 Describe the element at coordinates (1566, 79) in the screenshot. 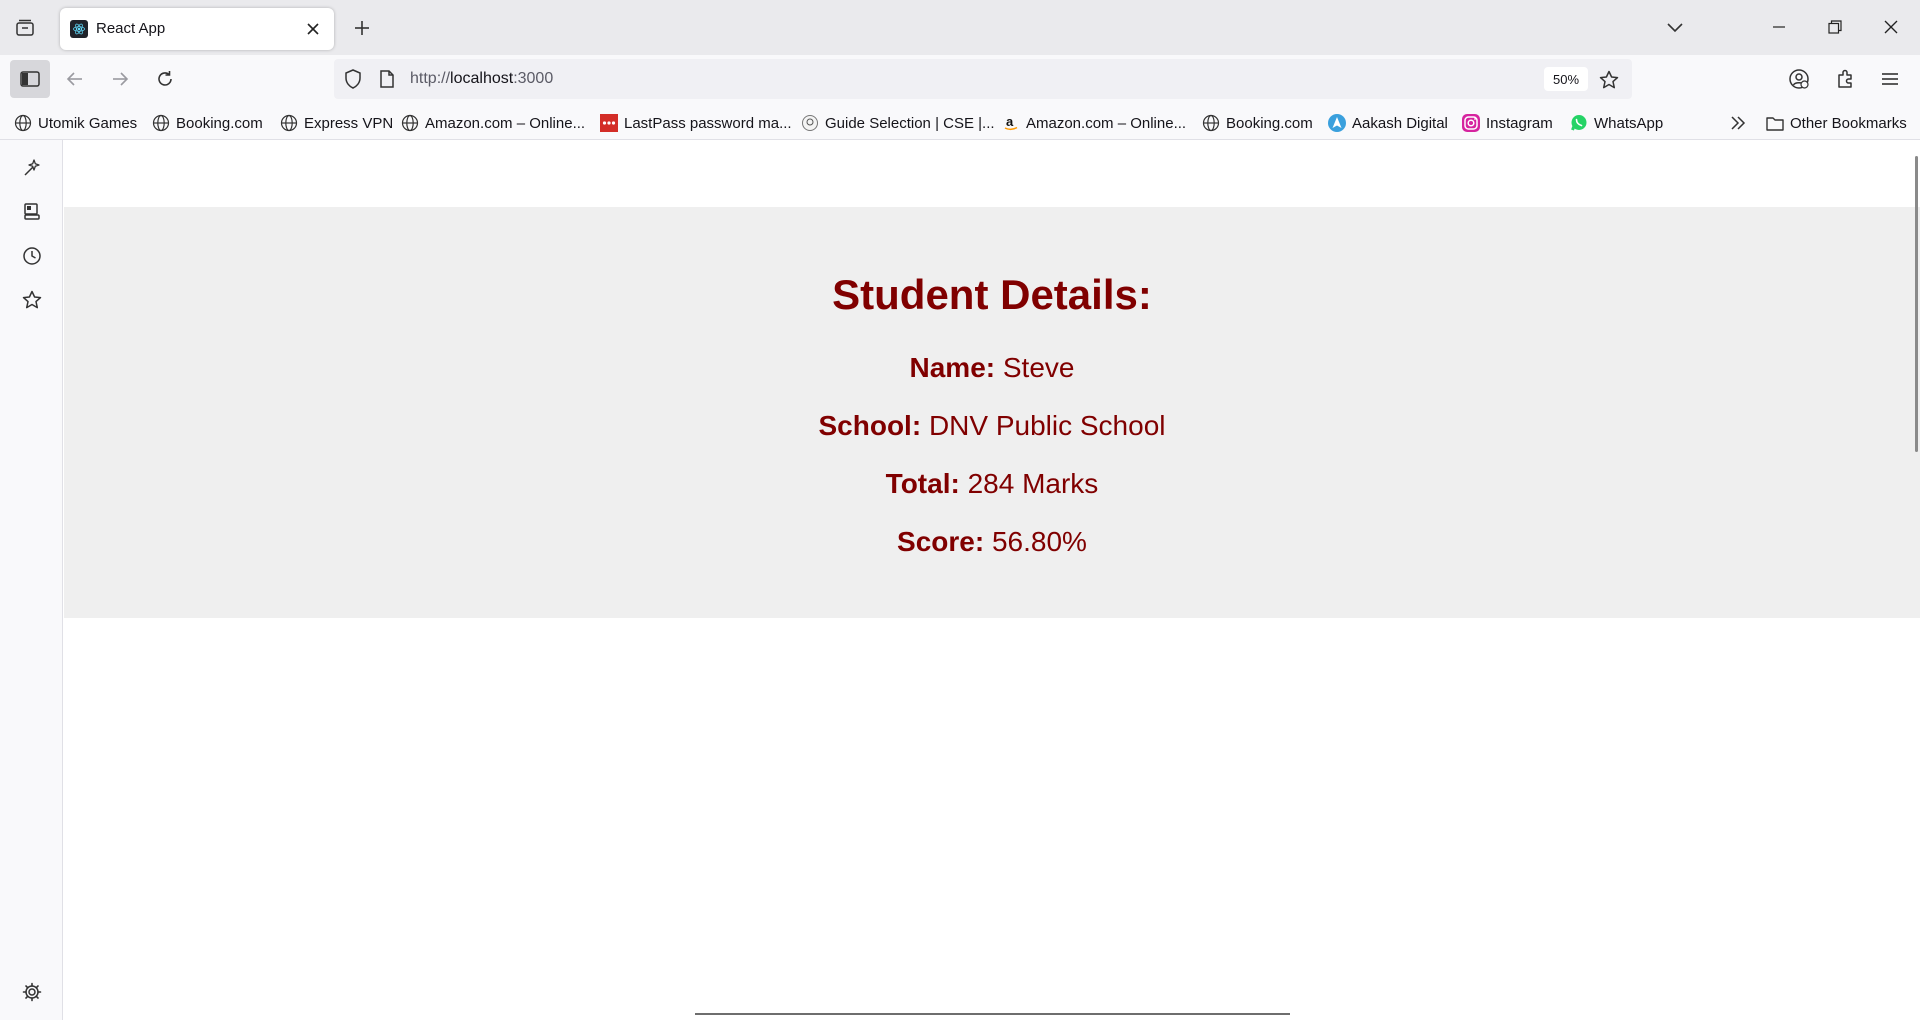

I see `zoom-level-button: 50%` at that location.